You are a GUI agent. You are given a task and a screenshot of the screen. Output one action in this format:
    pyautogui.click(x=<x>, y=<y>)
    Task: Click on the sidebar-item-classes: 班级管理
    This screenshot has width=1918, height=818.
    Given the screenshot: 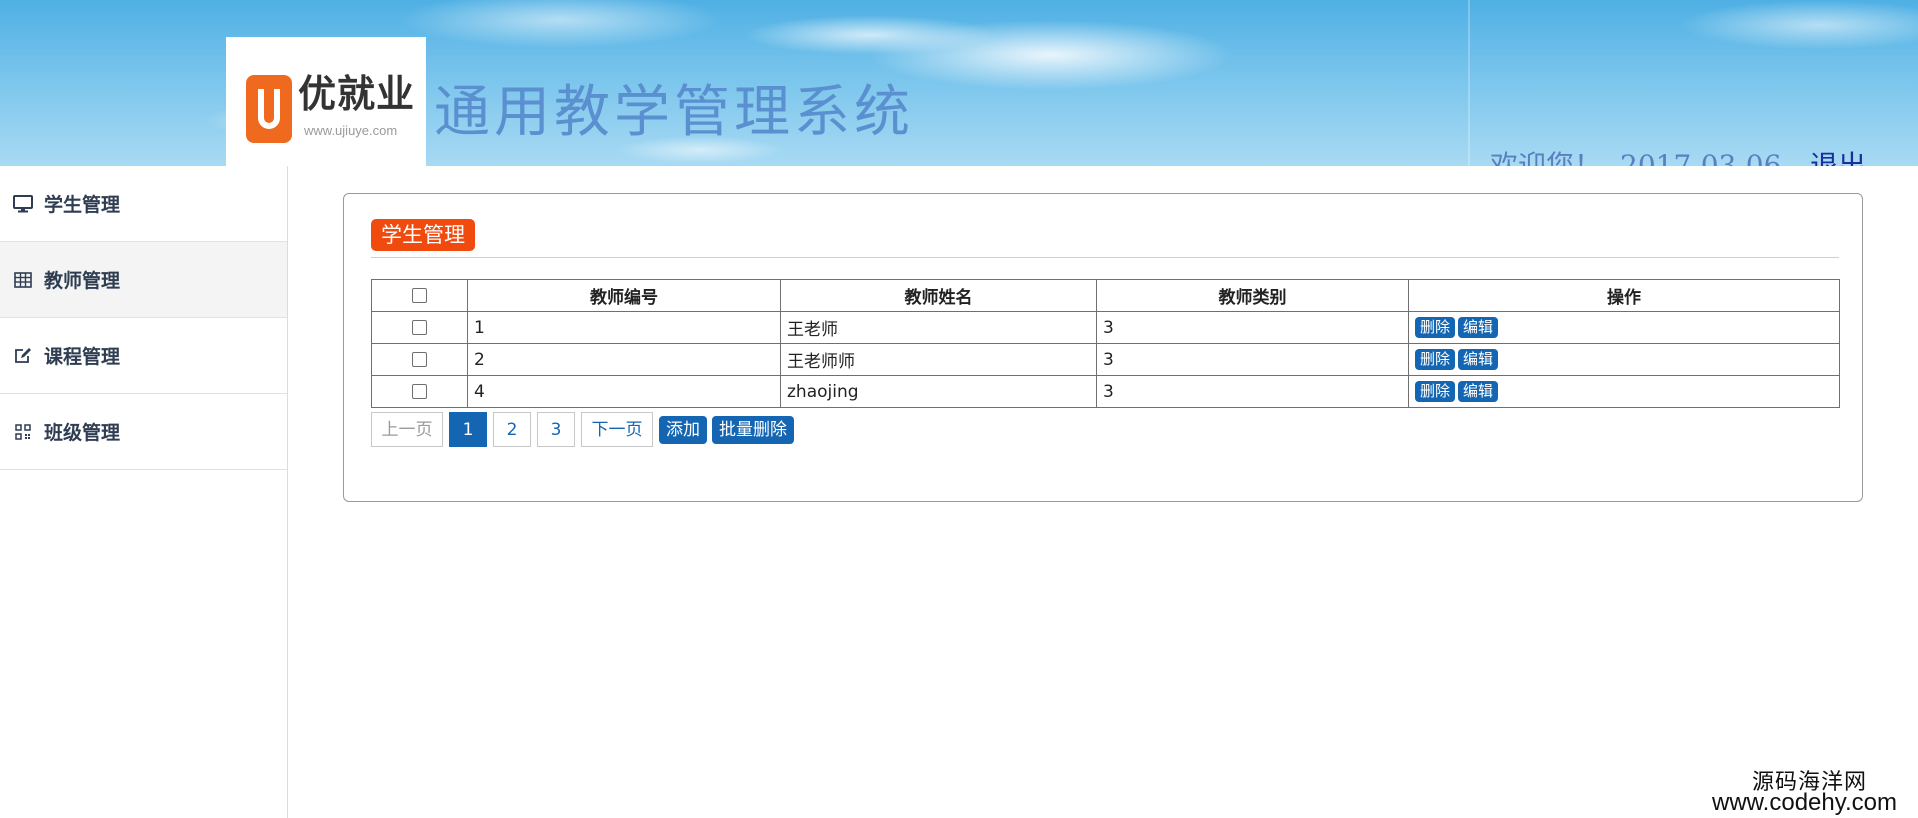 What is the action you would take?
    pyautogui.click(x=143, y=432)
    